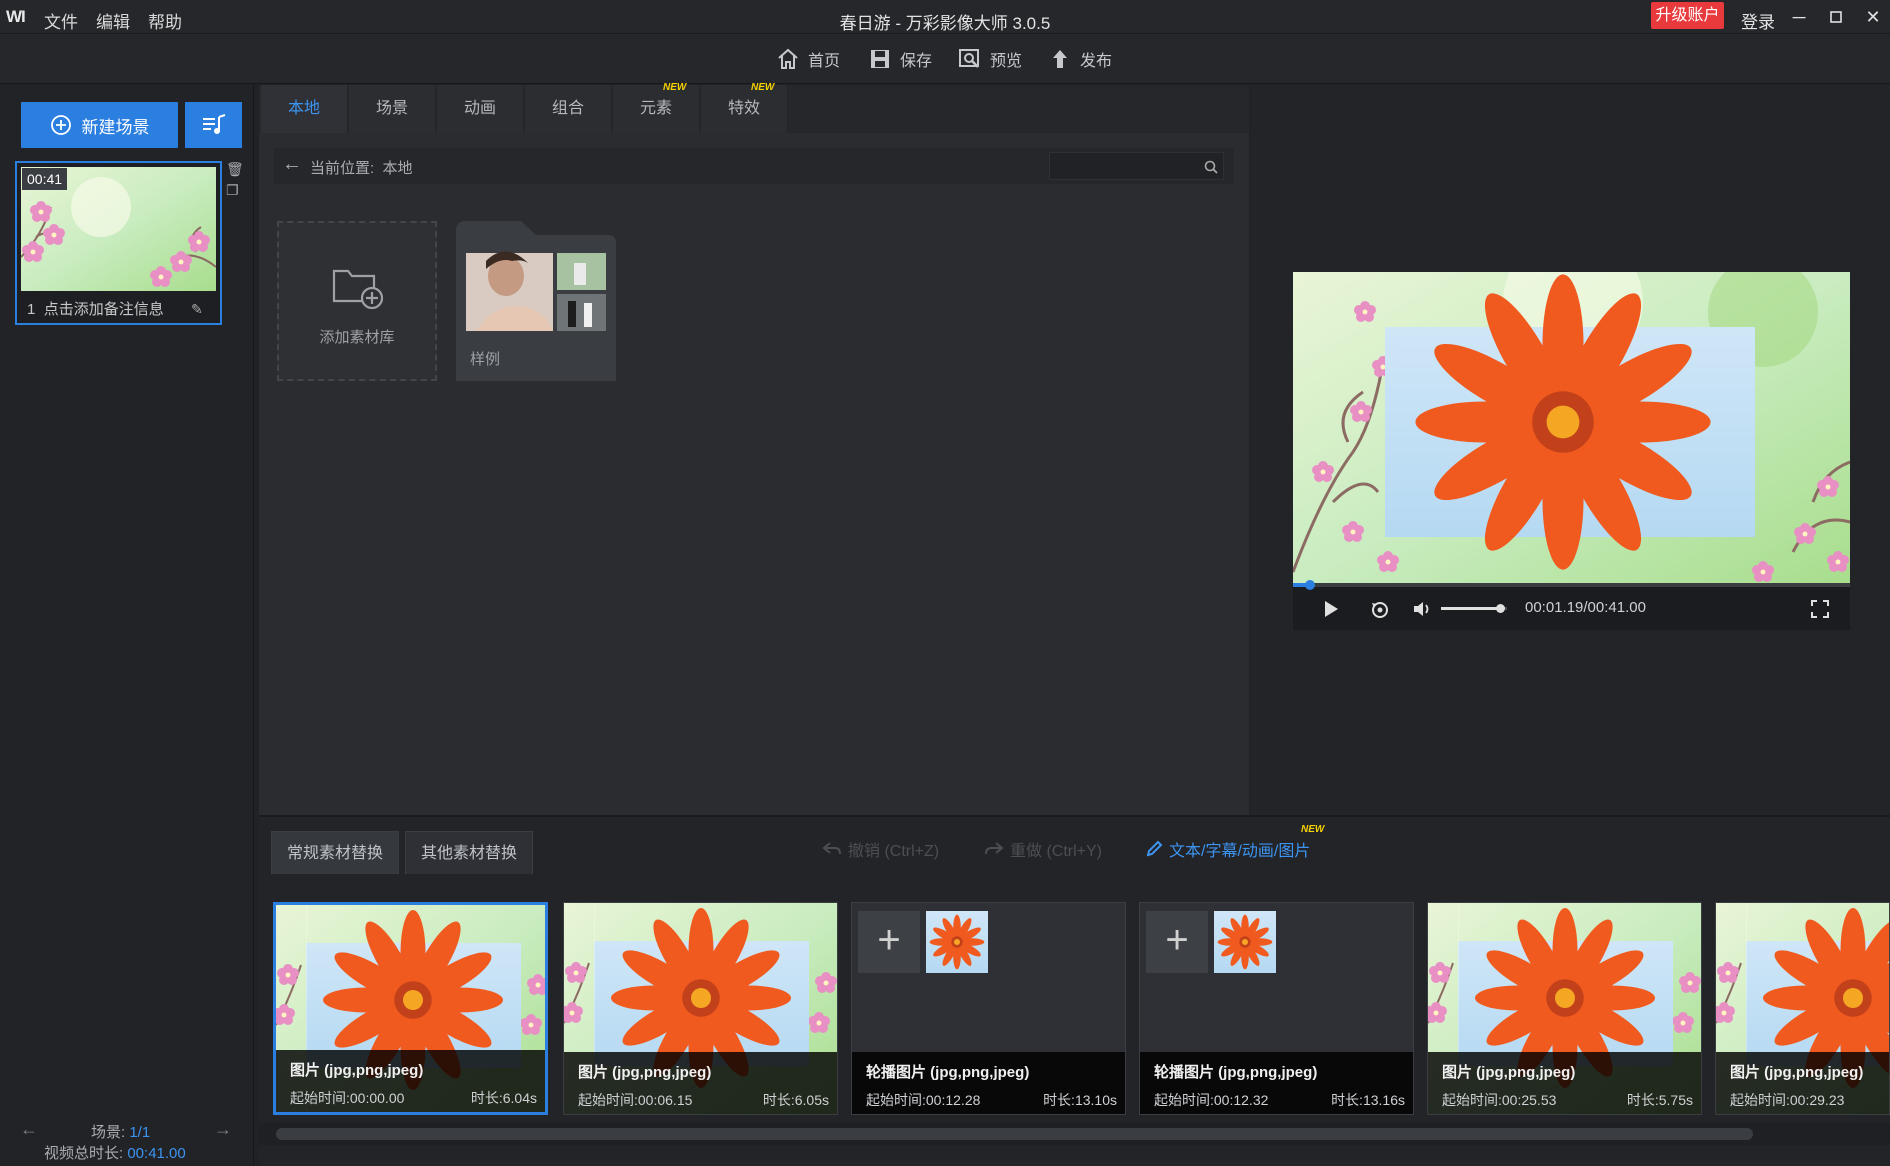  I want to click on tab-effects-label: 特效, so click(743, 108).